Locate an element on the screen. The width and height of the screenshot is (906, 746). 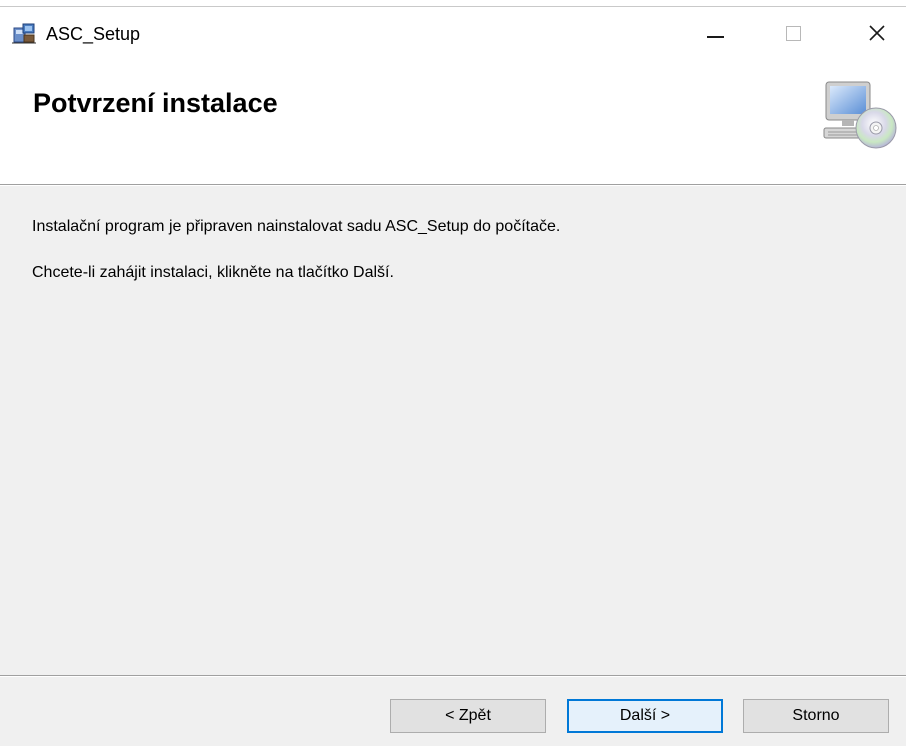
wizard-footer: < Zpět Další > Storno is located at coordinates (453, 711).